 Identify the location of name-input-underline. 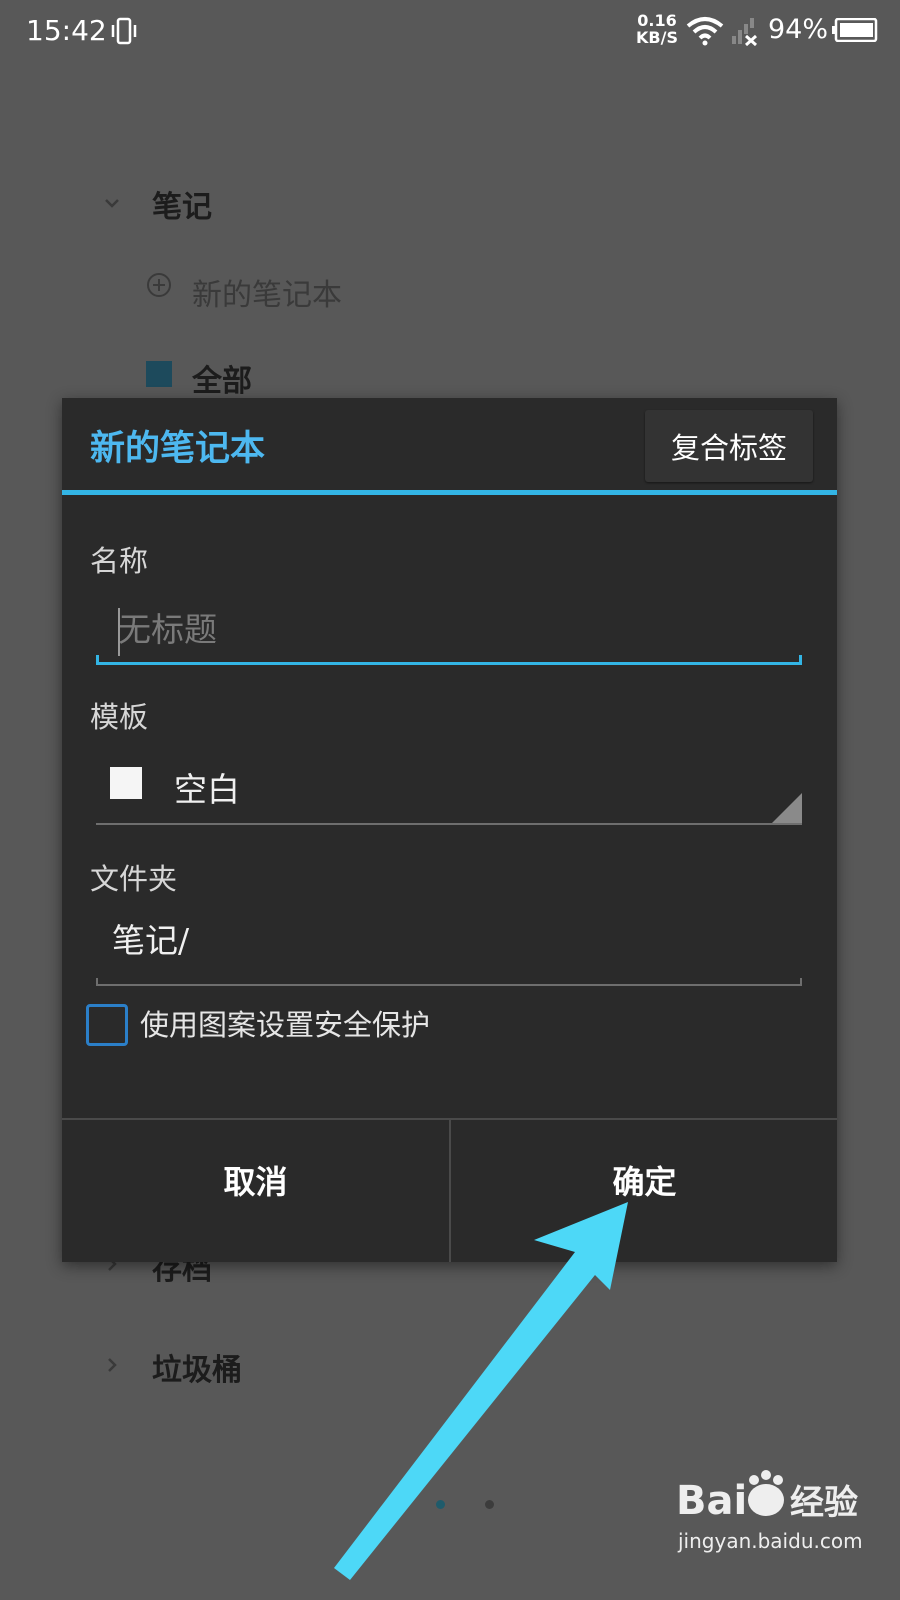
(449, 660).